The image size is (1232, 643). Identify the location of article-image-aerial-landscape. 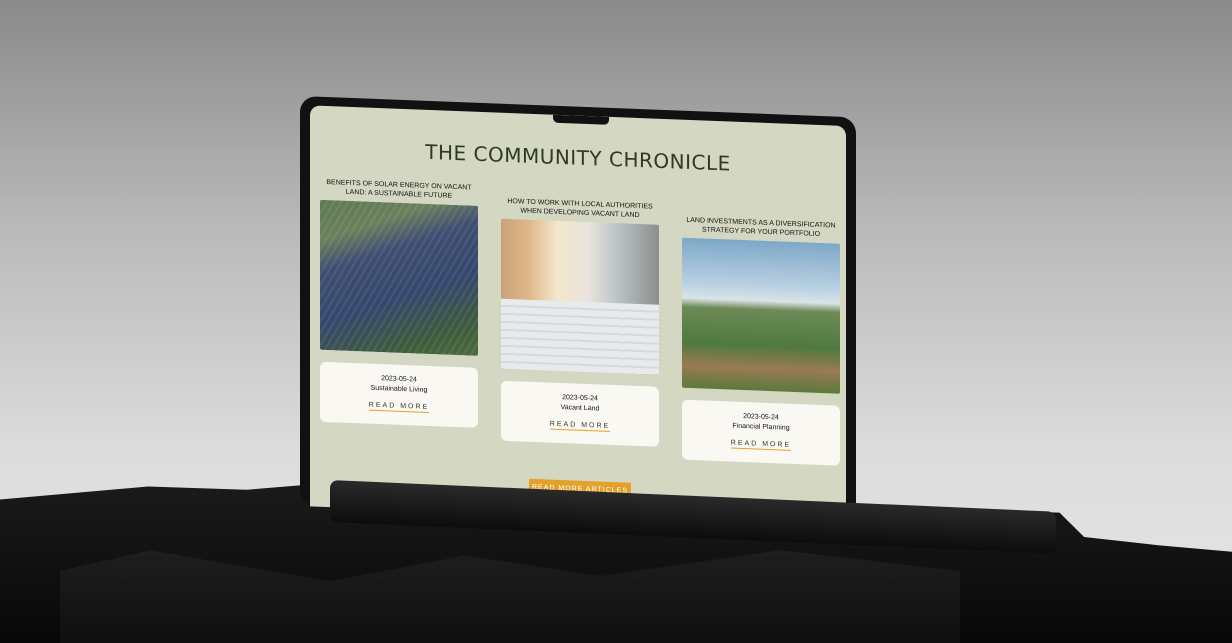
(761, 315).